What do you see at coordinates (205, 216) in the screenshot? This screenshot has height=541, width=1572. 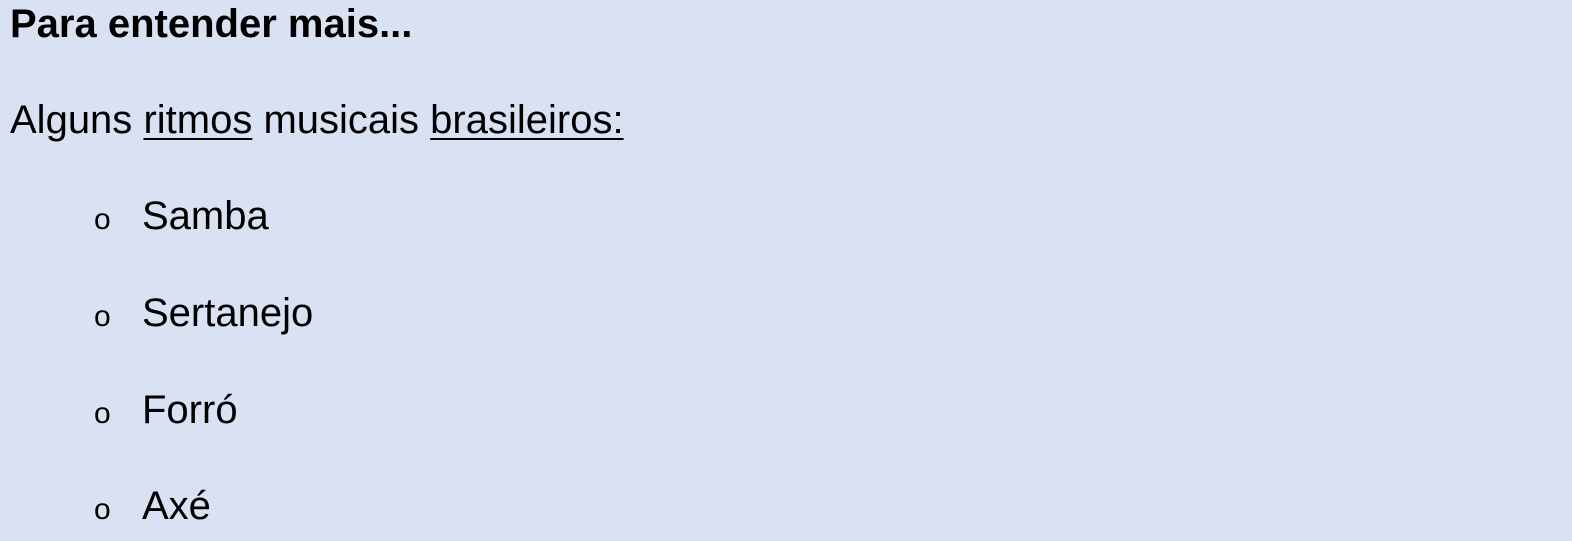 I see `list-item-label: Samba` at bounding box center [205, 216].